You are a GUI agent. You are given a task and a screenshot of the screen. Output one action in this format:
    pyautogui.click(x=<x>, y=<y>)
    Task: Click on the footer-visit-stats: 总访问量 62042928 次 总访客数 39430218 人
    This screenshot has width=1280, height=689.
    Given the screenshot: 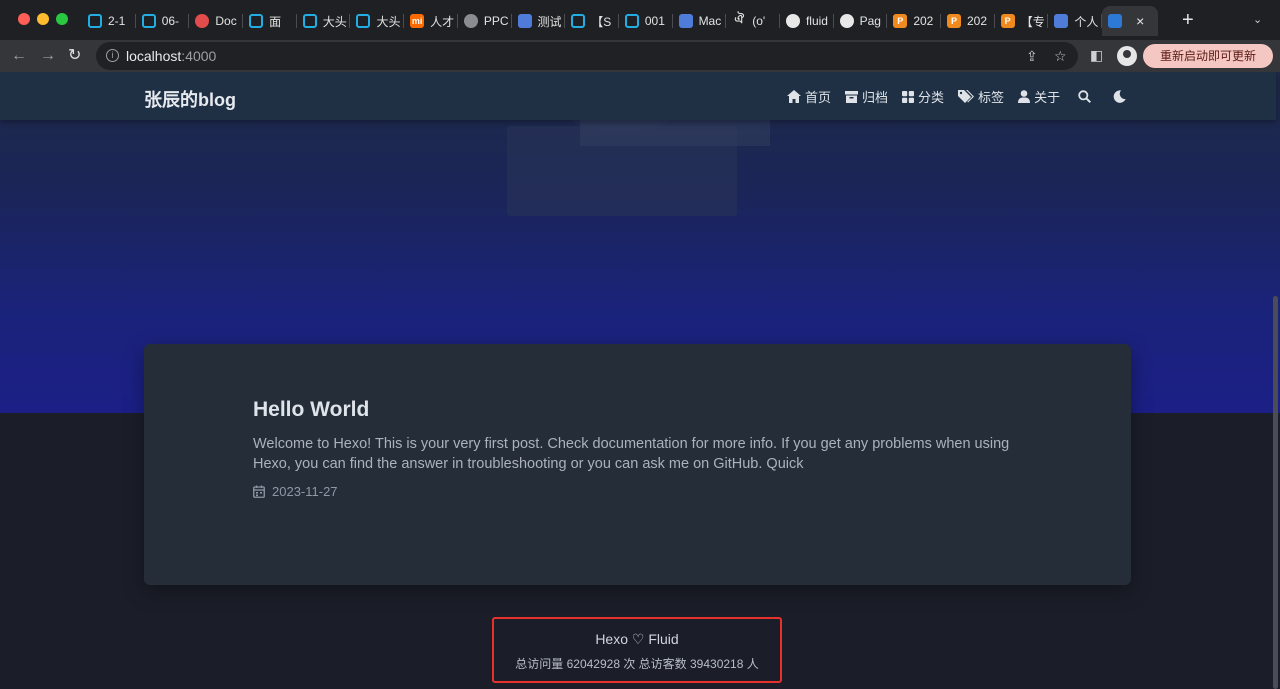 What is the action you would take?
    pyautogui.click(x=637, y=664)
    